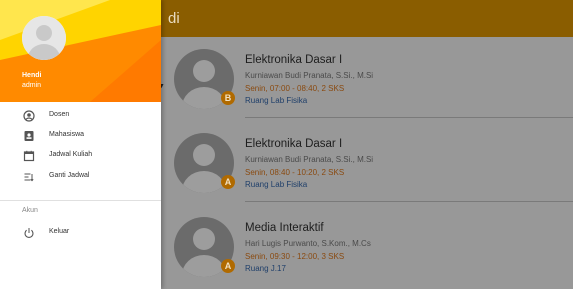 This screenshot has height=289, width=573. What do you see at coordinates (59, 231) in the screenshot?
I see `menu-item-label: Keluar` at bounding box center [59, 231].